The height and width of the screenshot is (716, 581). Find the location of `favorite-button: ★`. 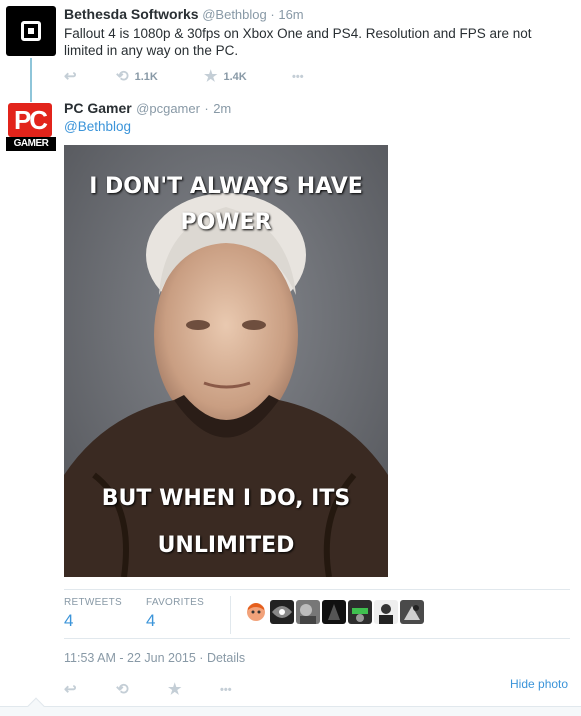

favorite-button: ★ is located at coordinates (194, 690).